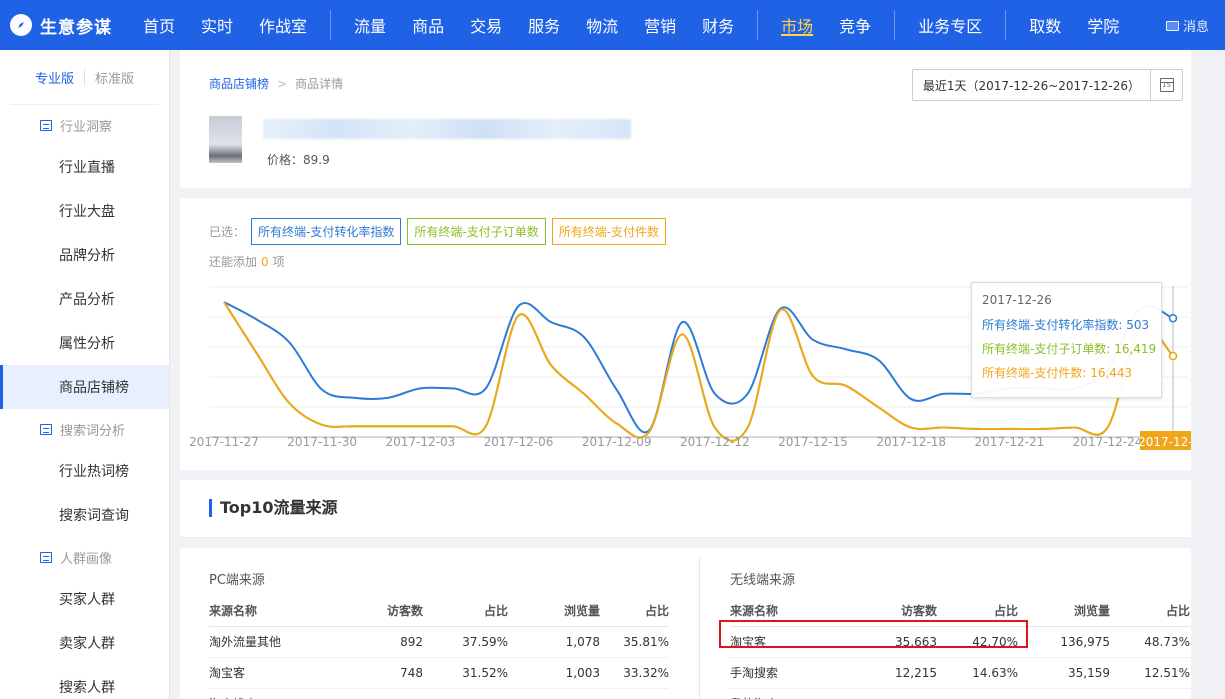 This screenshot has height=699, width=1225. Describe the element at coordinates (1187, 25) in the screenshot. I see `message-button: 消息` at that location.